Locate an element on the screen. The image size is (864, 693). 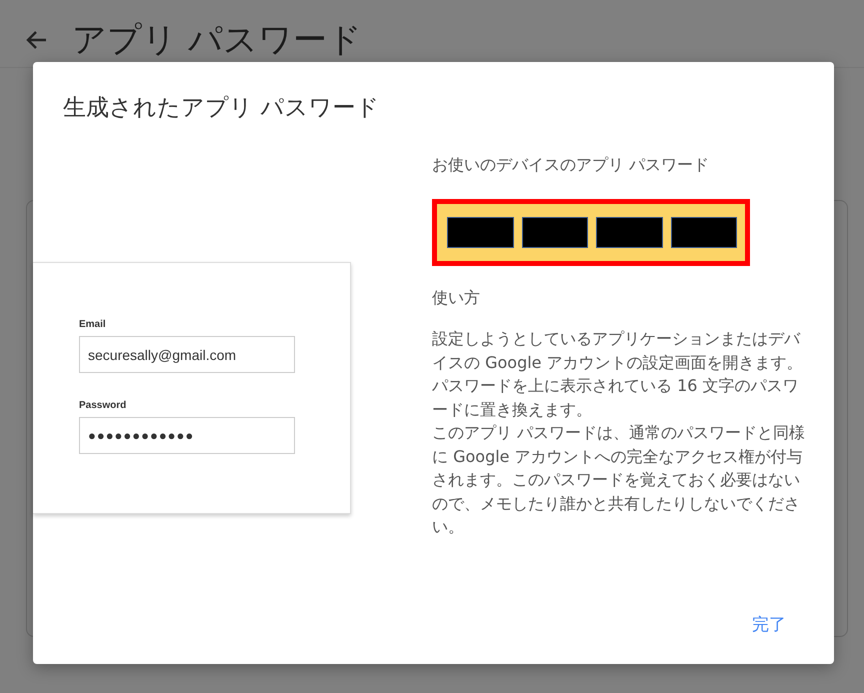
usage-heading: 使い方 is located at coordinates (456, 298).